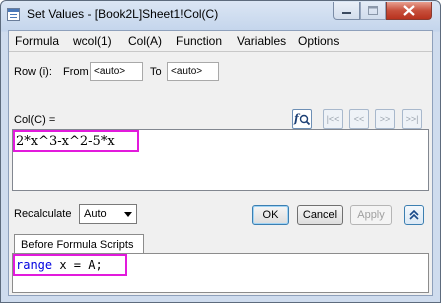  I want to click on script-highlight, so click(70, 265).